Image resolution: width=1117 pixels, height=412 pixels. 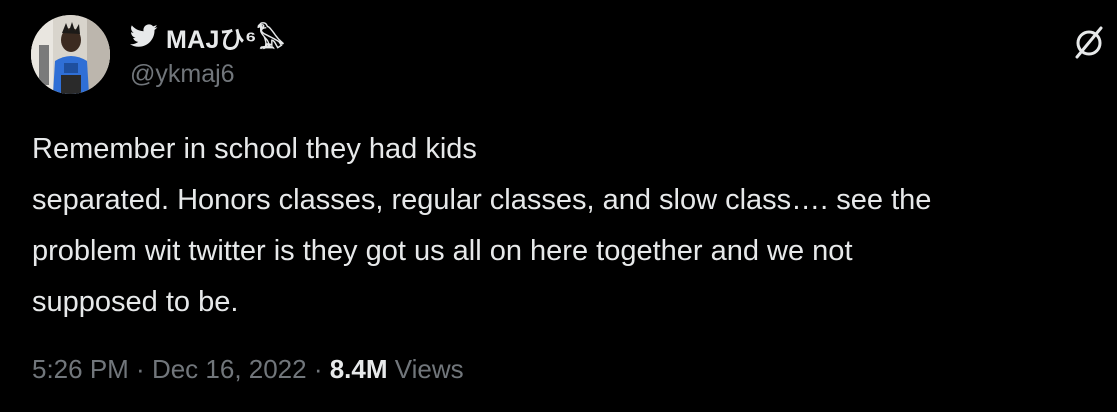 I want to click on author-display-name: MAJひ⁶𓅃, so click(x=225, y=39).